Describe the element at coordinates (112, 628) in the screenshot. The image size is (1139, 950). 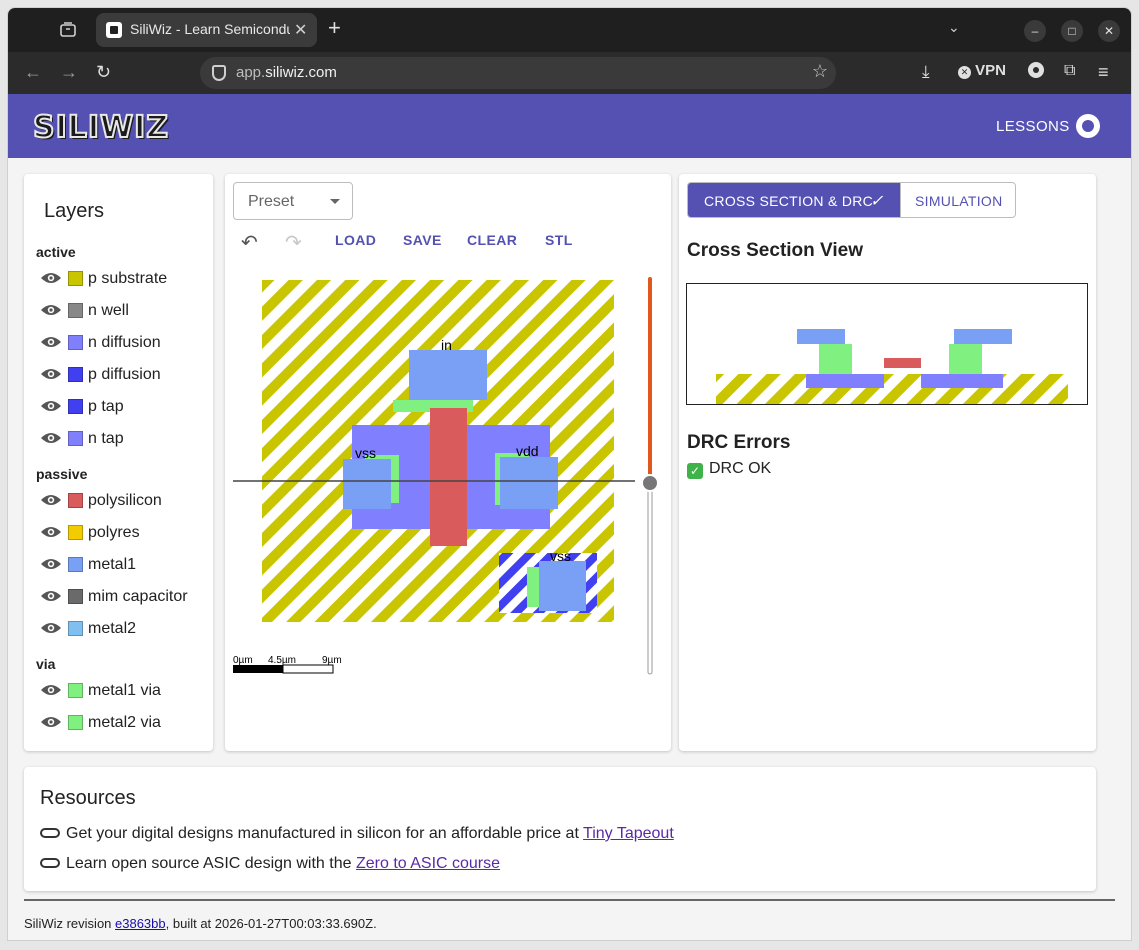
I see `layer-name: metal2` at that location.